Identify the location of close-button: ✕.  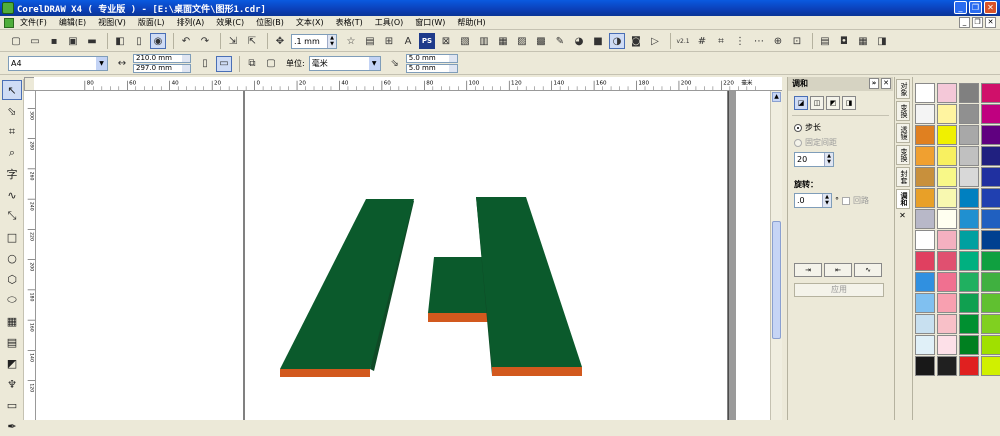
(990, 7).